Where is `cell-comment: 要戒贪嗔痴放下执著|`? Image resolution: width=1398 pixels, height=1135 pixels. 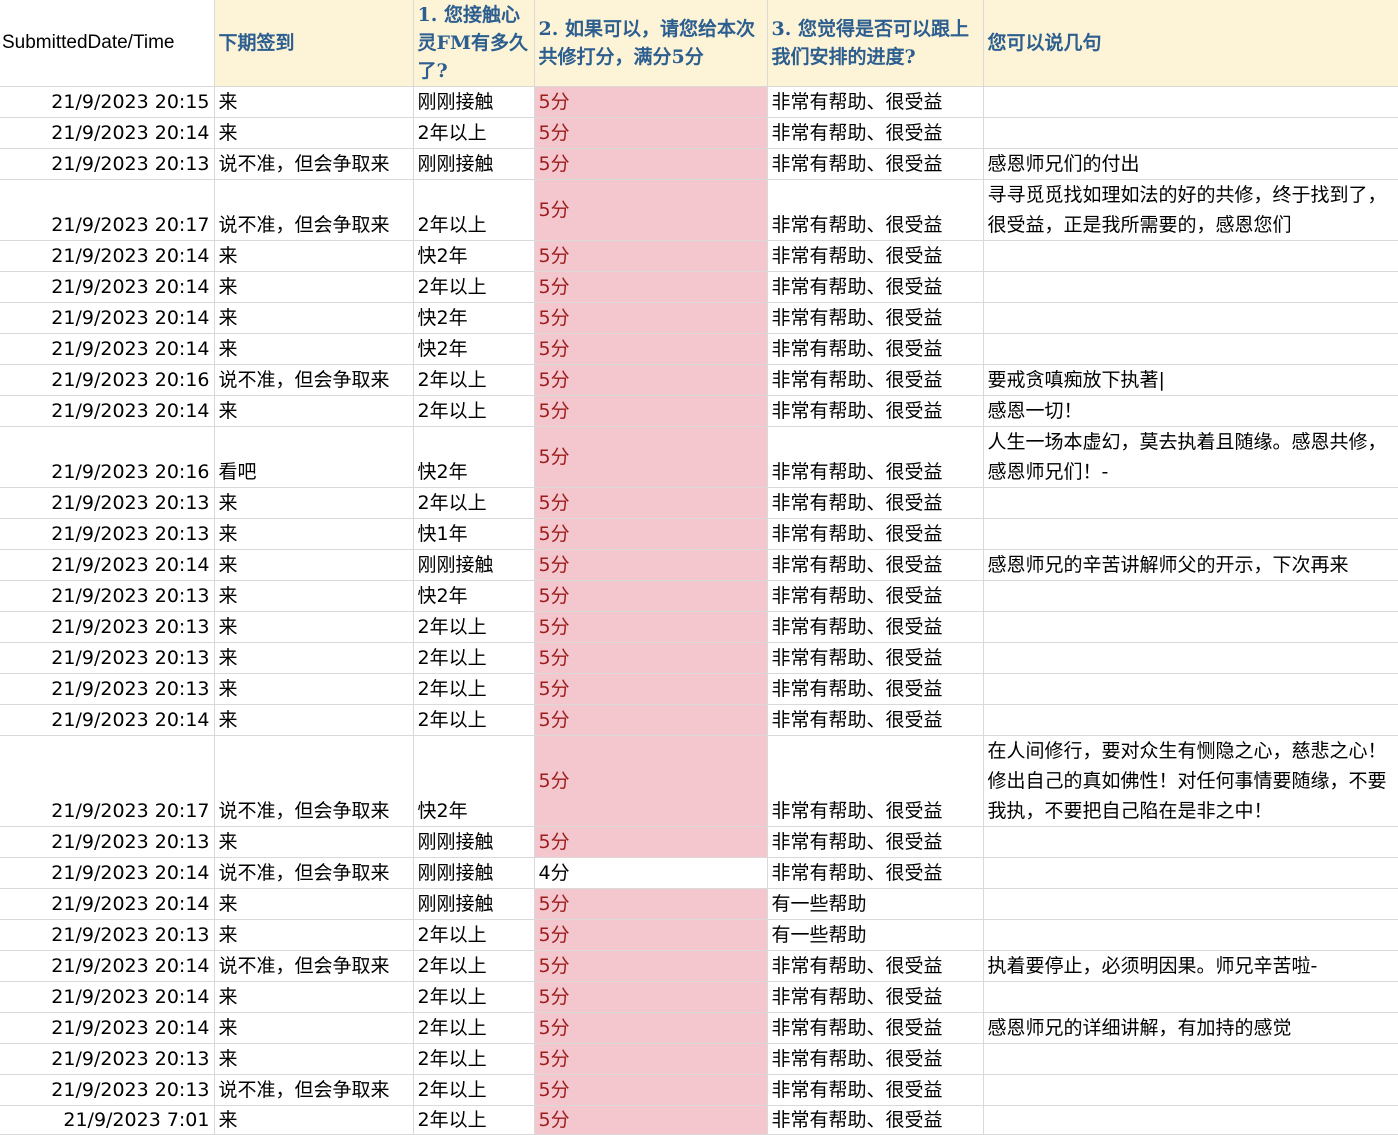 cell-comment: 要戒贪嗔痴放下执著| is located at coordinates (1190, 380).